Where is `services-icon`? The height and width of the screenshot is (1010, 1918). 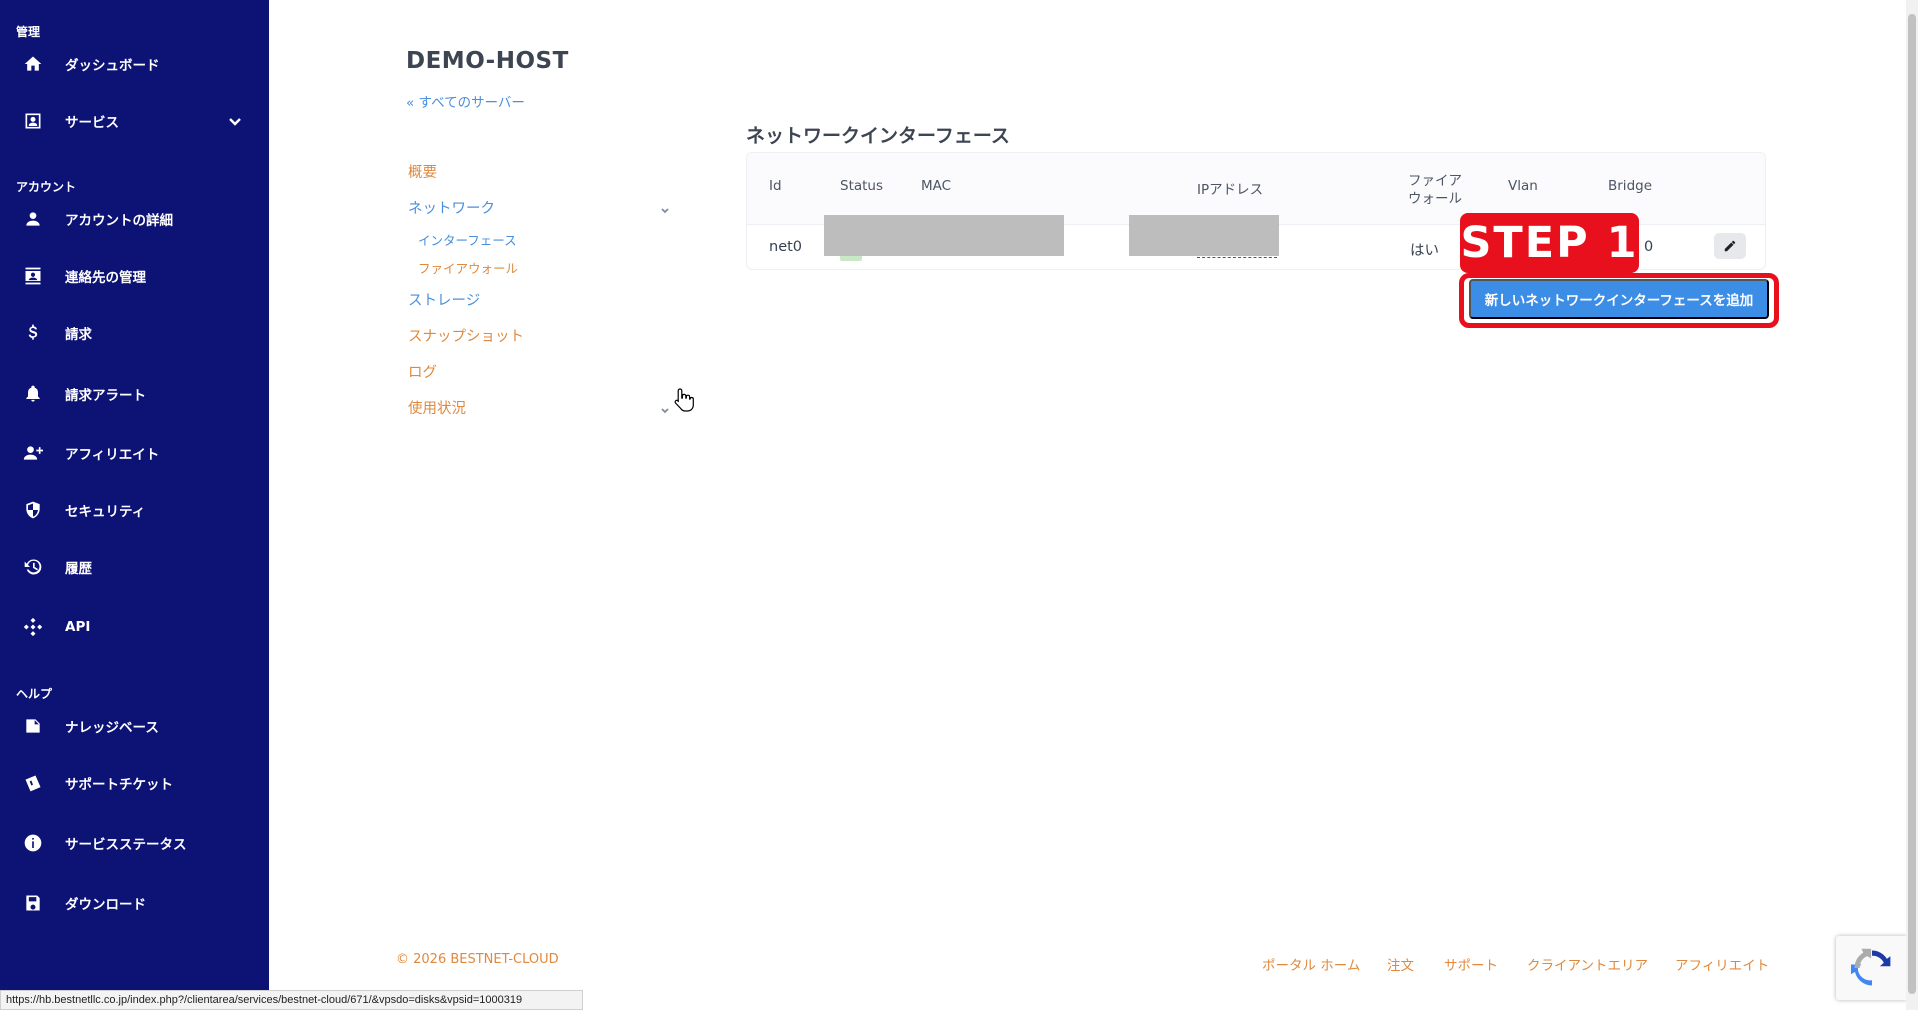 services-icon is located at coordinates (33, 121).